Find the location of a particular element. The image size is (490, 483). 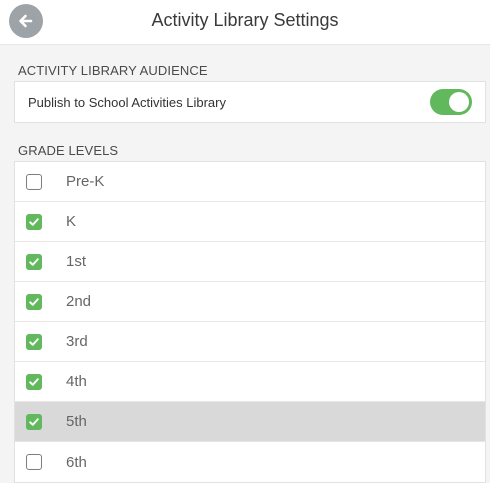

toggle-knob is located at coordinates (459, 102).